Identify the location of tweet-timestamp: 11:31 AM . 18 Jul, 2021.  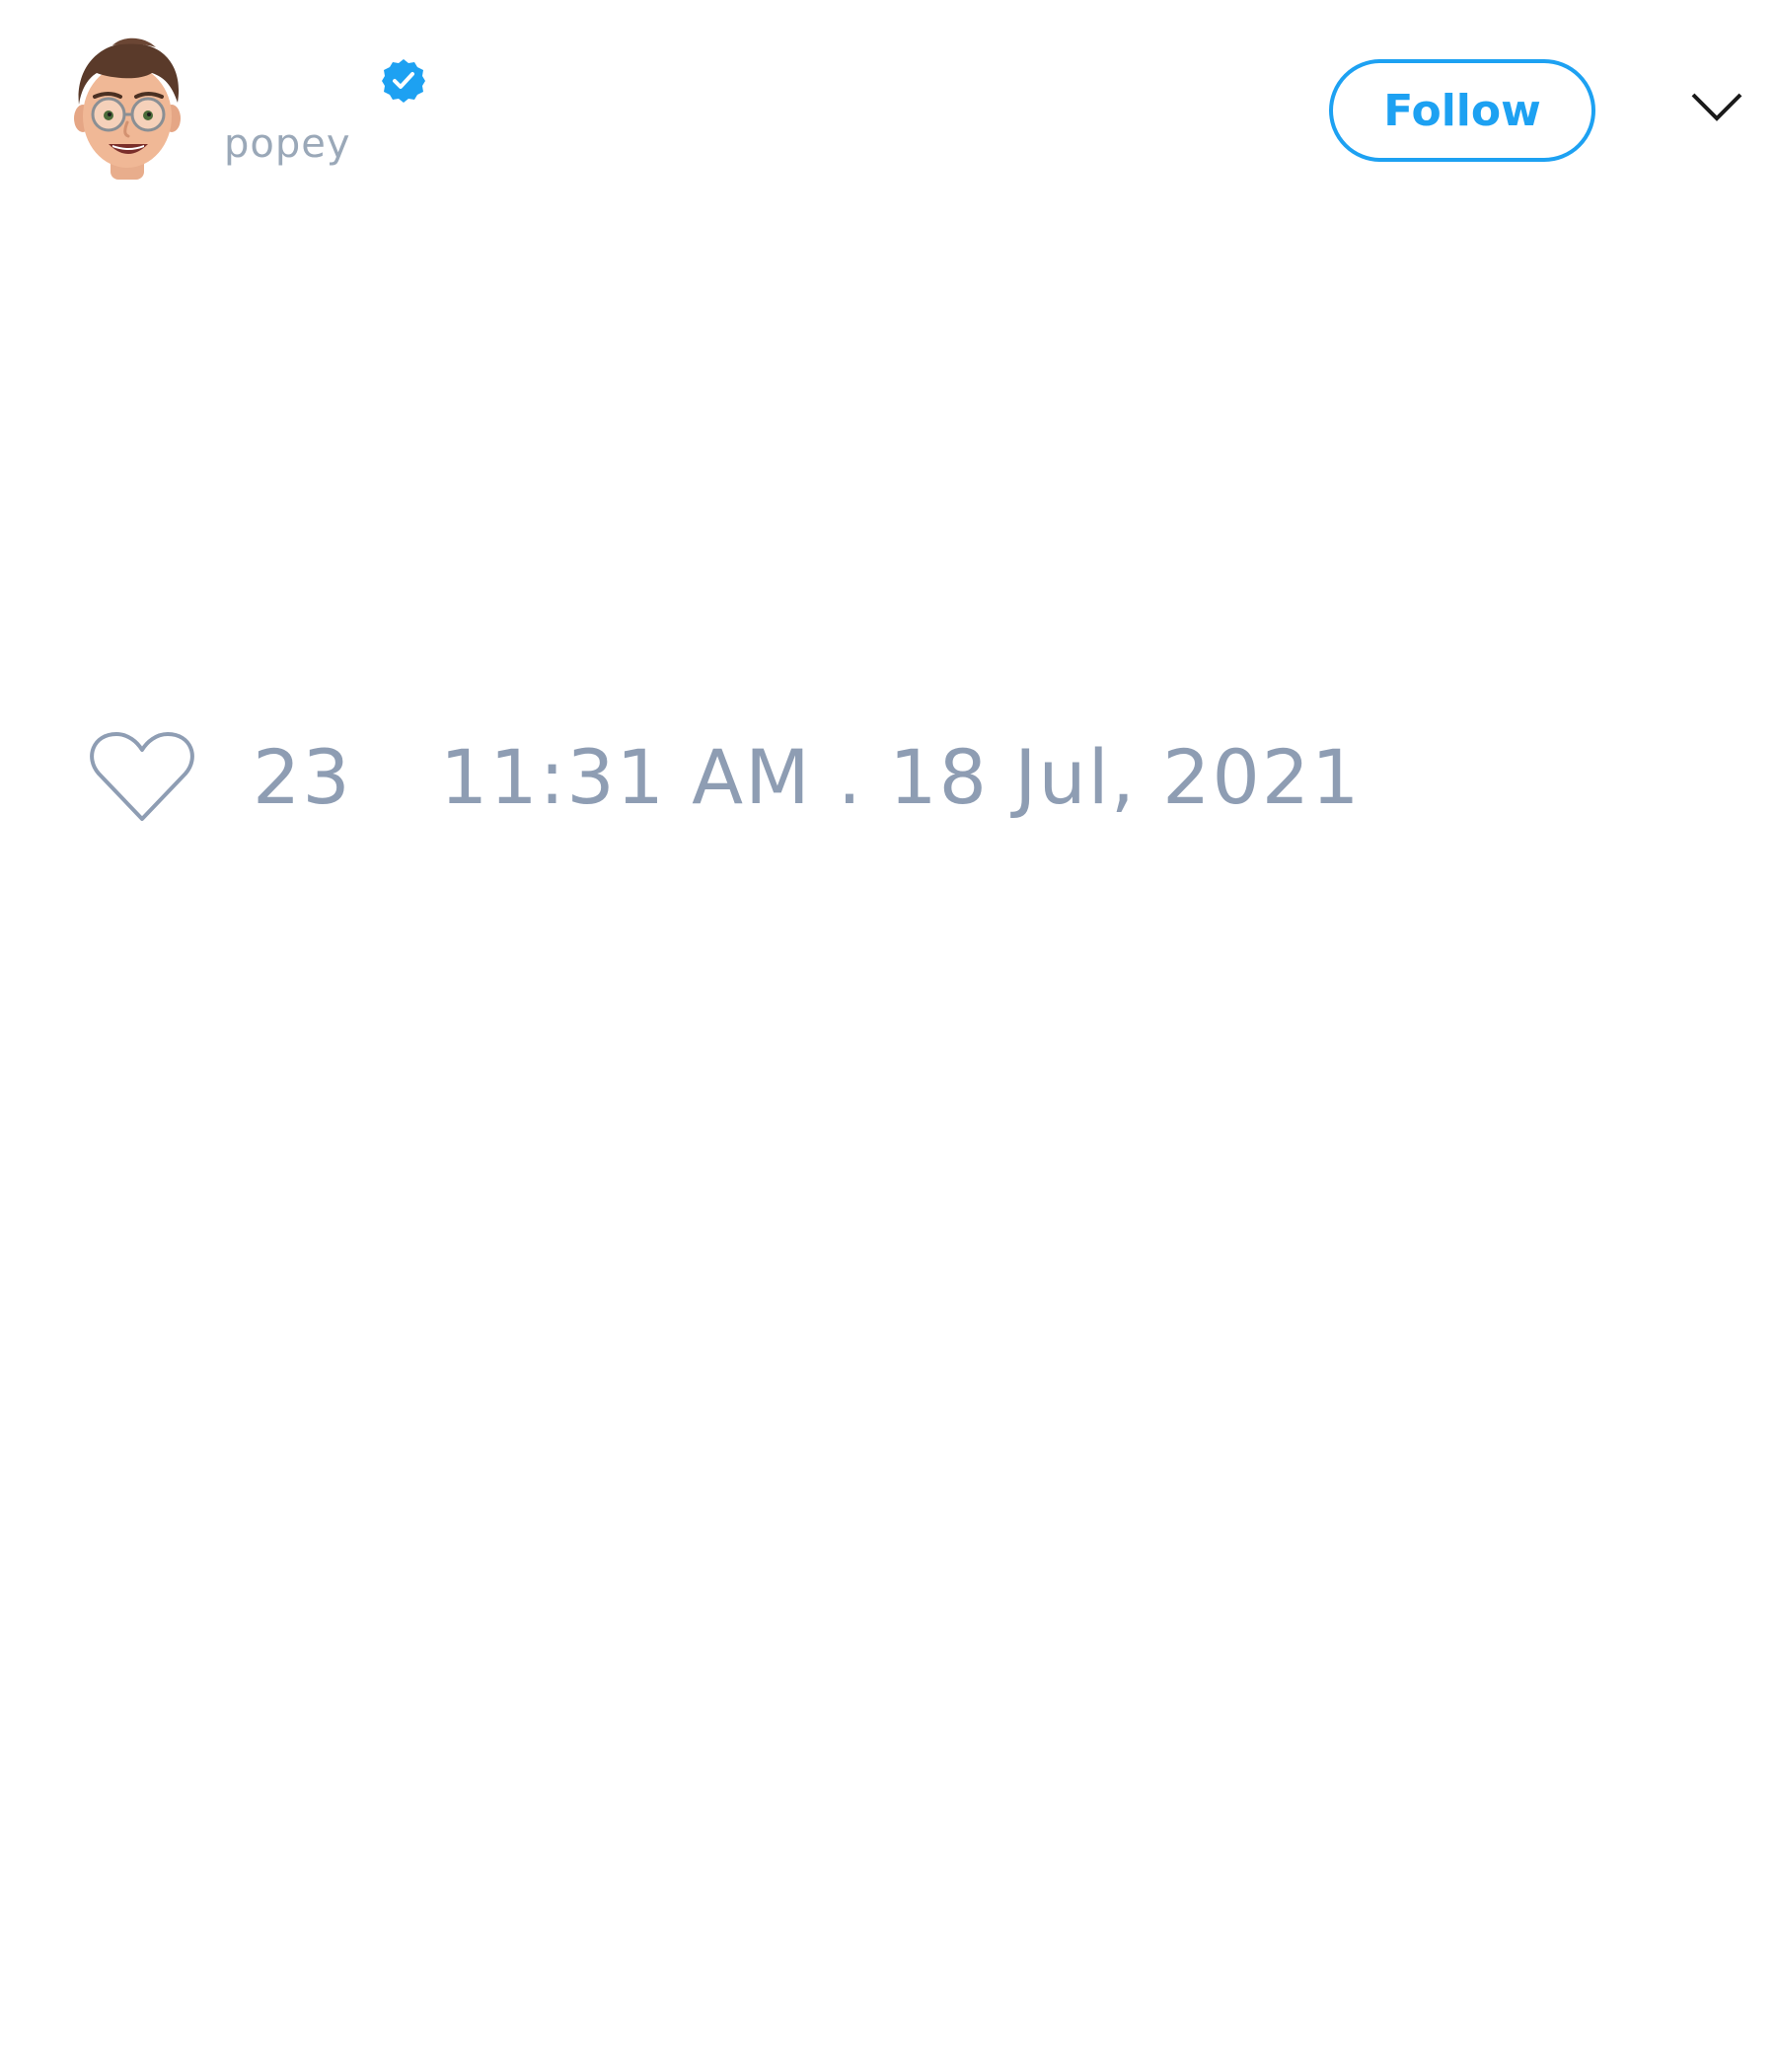
(901, 777).